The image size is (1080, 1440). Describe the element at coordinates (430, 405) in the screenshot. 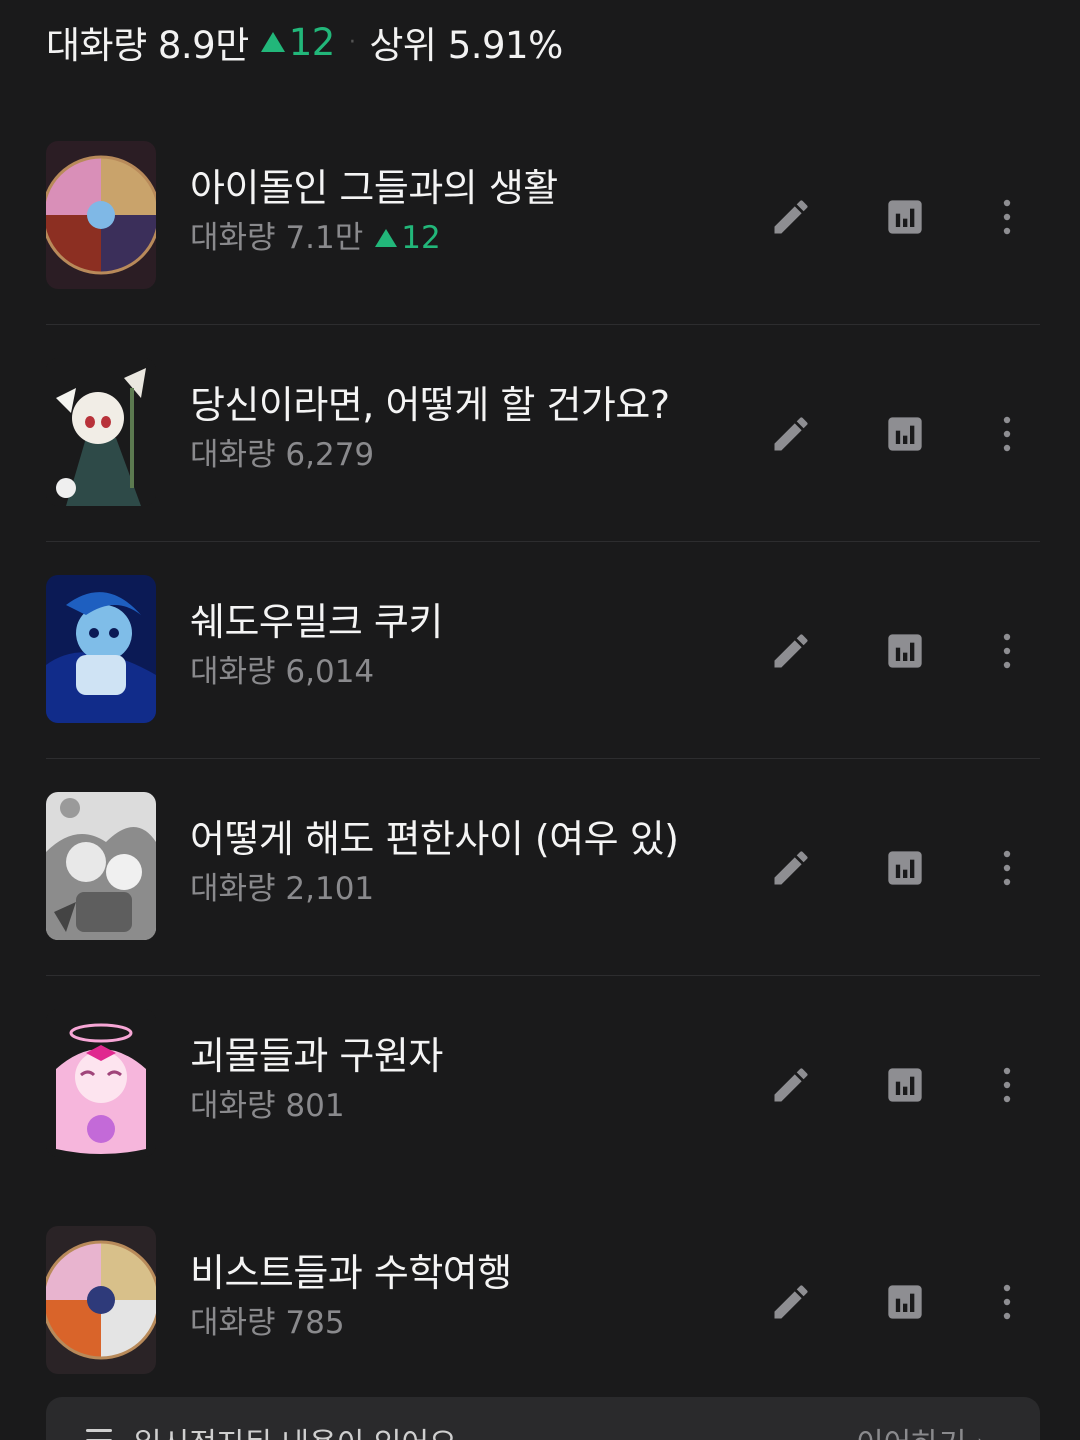

I see `item-title: 당신이라면, 어떻게 할 건가요?` at that location.